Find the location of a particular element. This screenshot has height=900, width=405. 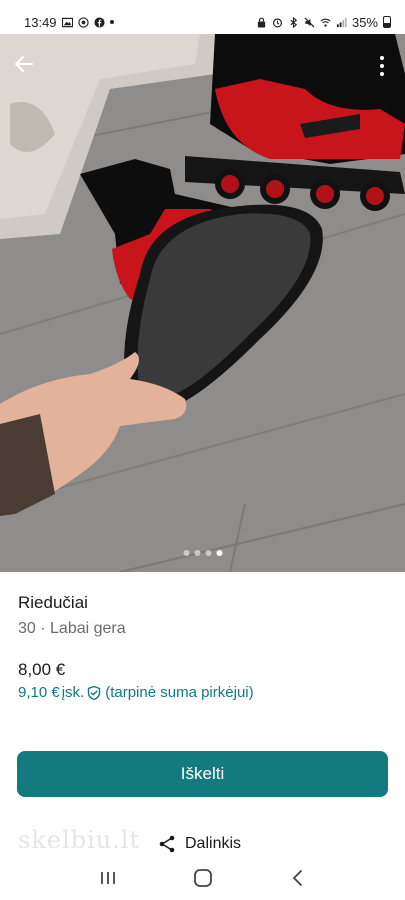

share-label: Dalinkis is located at coordinates (213, 843).